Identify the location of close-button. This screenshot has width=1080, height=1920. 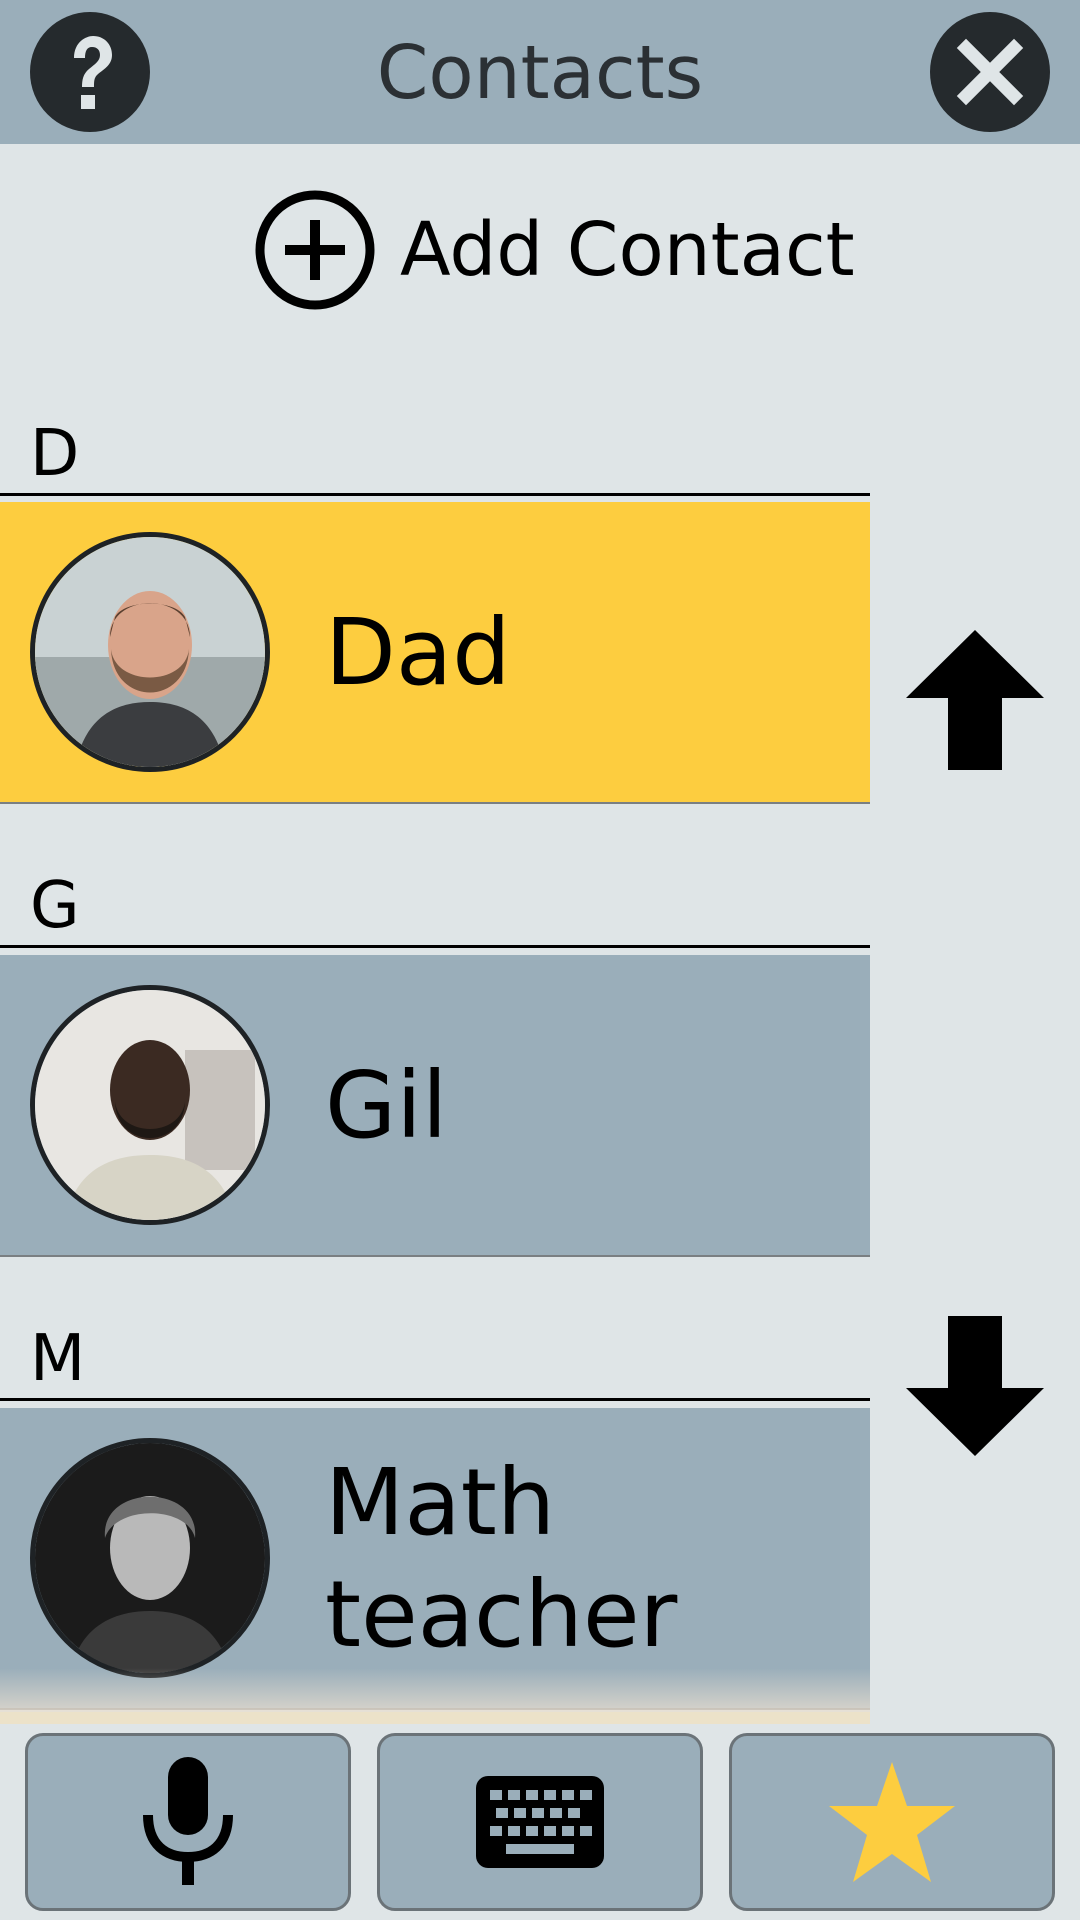
(990, 72).